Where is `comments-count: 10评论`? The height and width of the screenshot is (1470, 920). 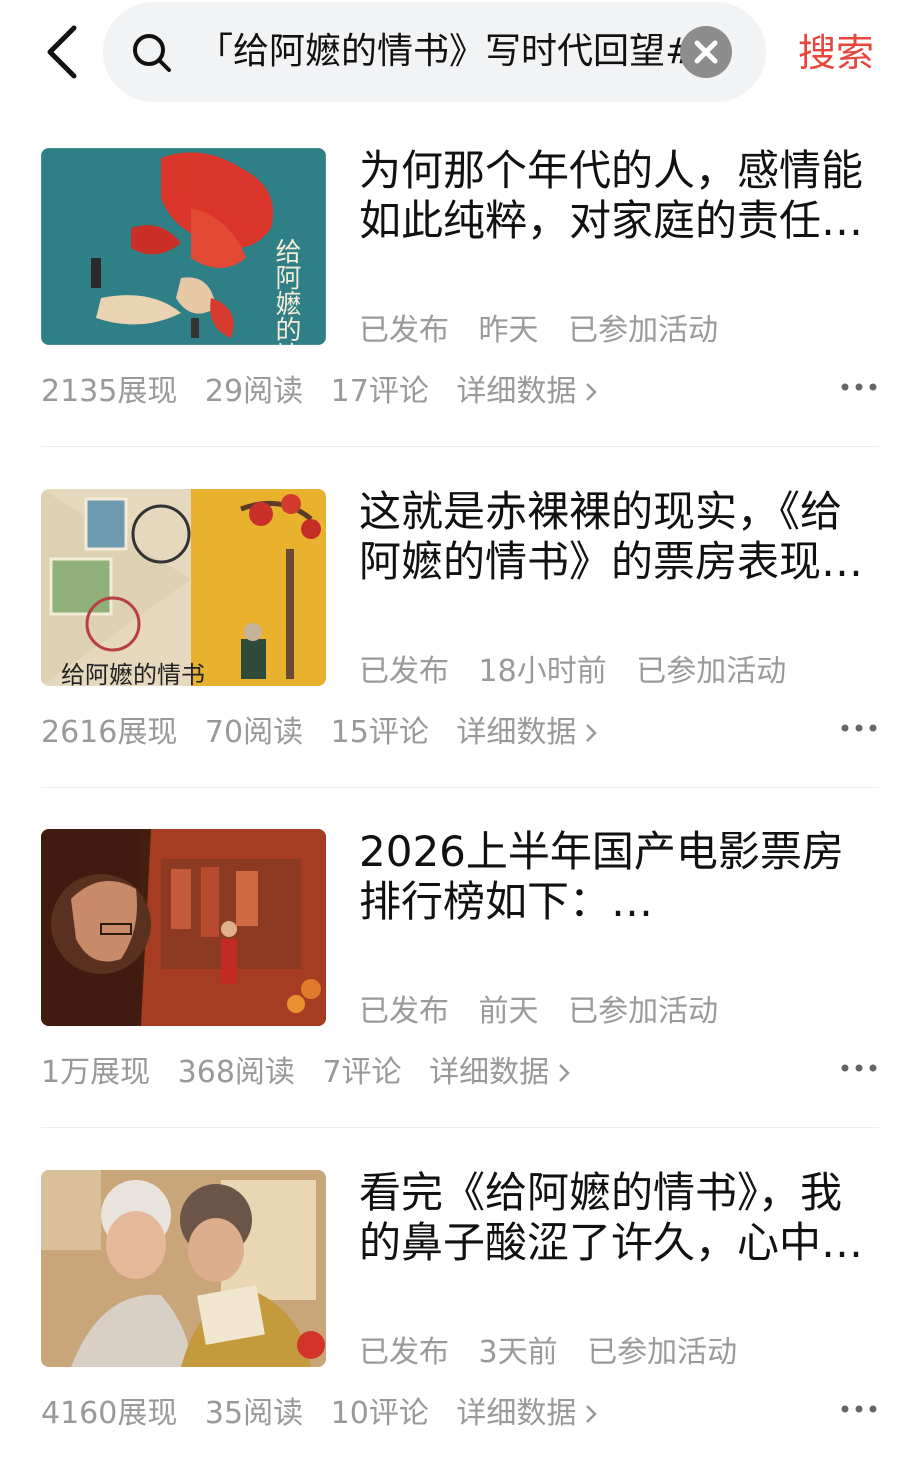 comments-count: 10评论 is located at coordinates (379, 1413).